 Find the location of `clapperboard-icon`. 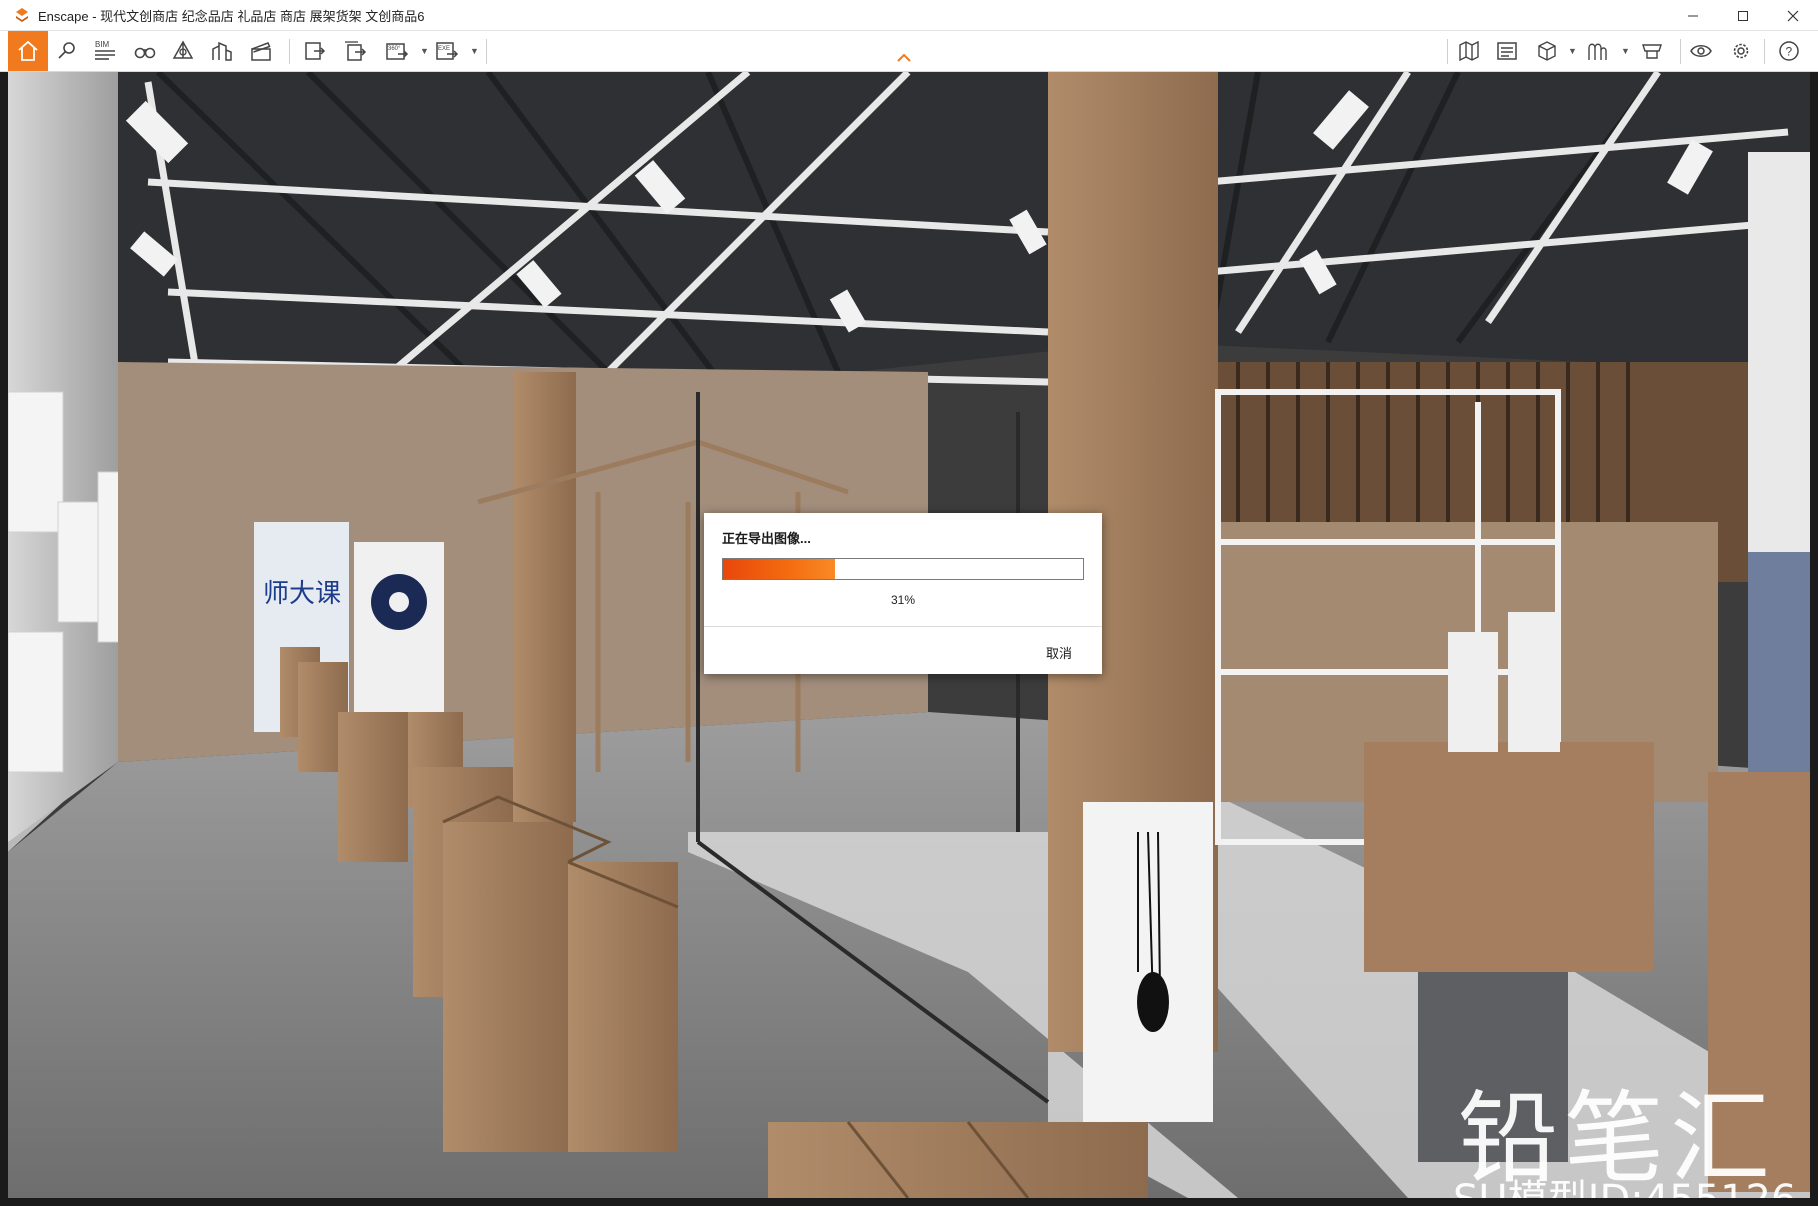

clapperboard-icon is located at coordinates (261, 51).